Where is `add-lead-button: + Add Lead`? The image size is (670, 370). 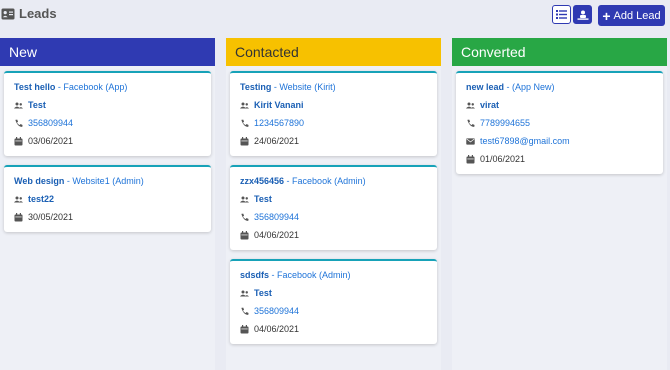 add-lead-button: + Add Lead is located at coordinates (631, 15).